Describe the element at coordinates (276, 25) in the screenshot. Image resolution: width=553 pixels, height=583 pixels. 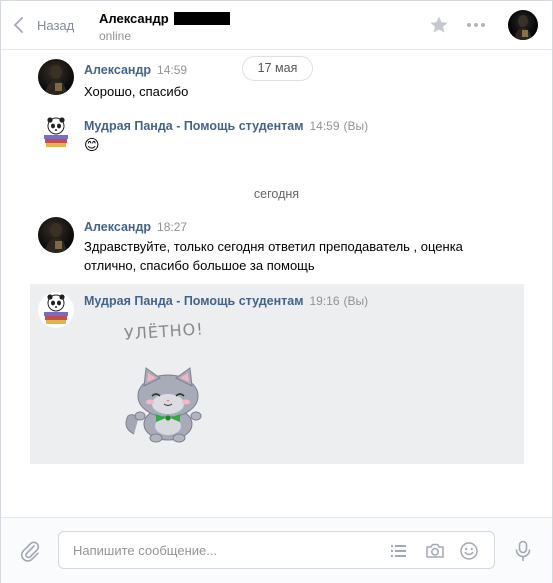
I see `chat-header: Назад Александр online` at that location.